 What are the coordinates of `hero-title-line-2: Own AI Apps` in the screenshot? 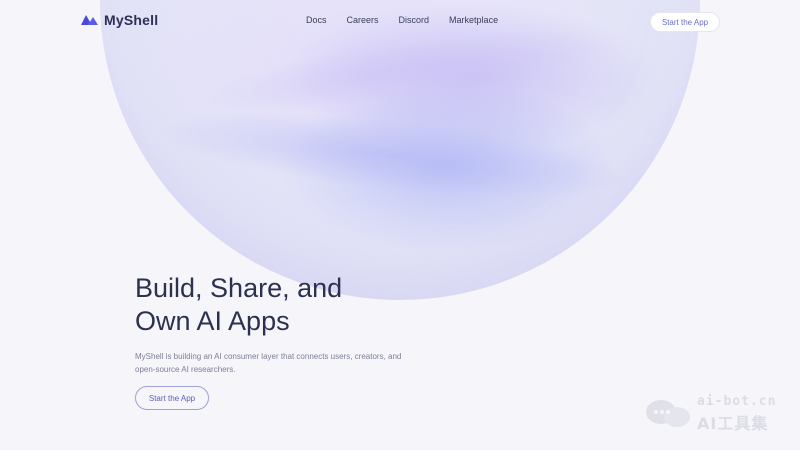 It's located at (212, 321).